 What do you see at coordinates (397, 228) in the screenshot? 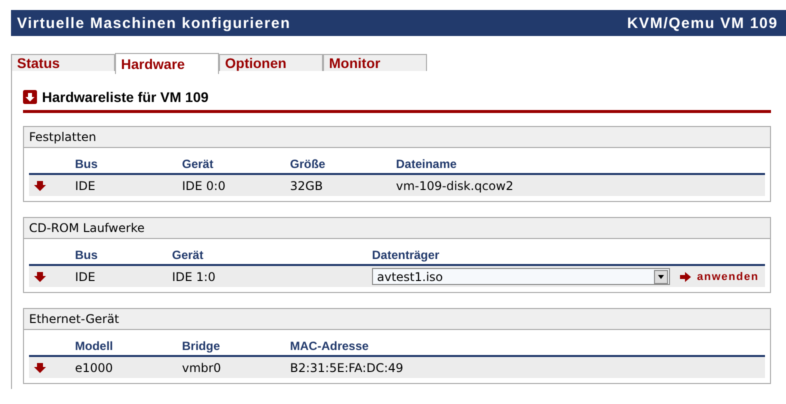
I see `section-title: CD-ROM Laufwerke` at bounding box center [397, 228].